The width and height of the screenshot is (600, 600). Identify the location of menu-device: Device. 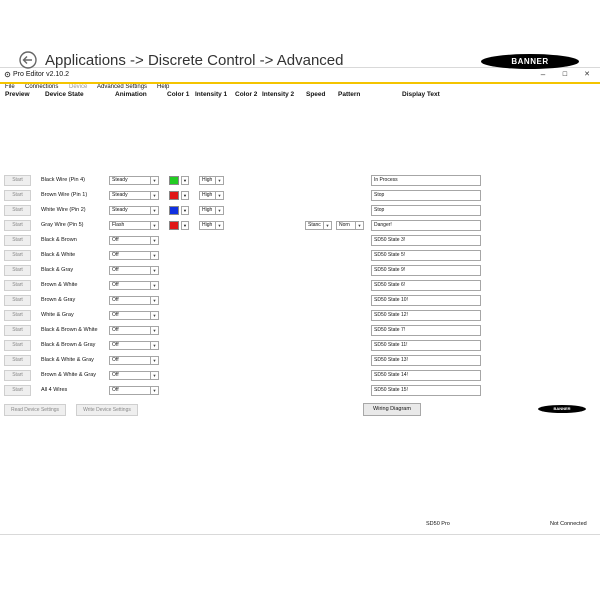
(78, 87).